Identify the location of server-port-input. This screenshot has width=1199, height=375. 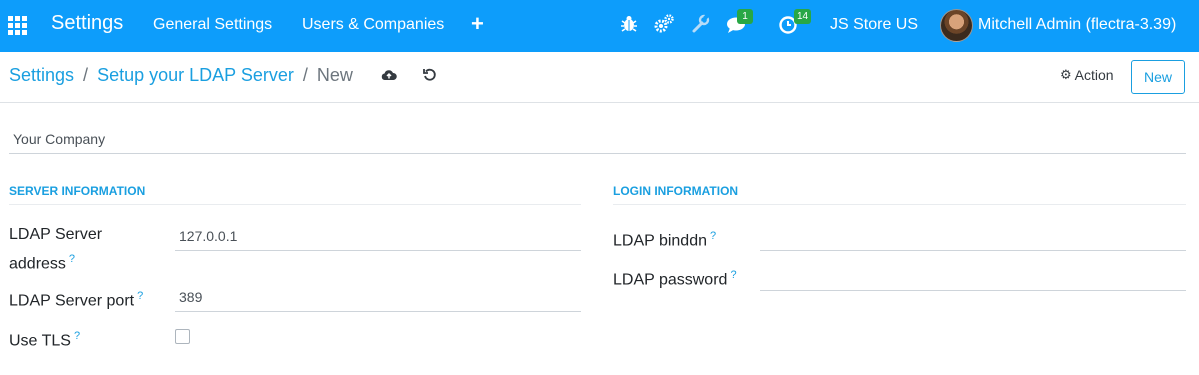
(378, 297).